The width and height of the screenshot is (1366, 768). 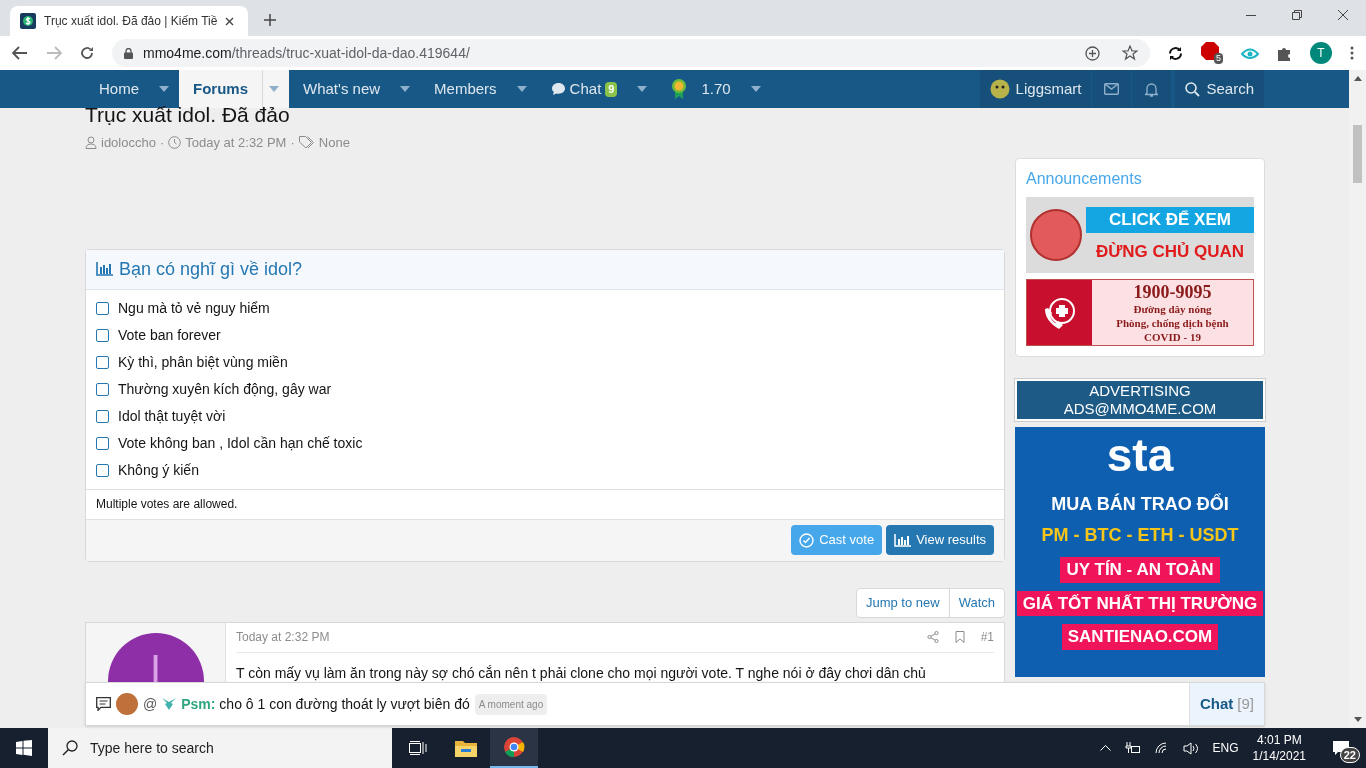 I want to click on kebab-menu-icon, so click(x=1352, y=53).